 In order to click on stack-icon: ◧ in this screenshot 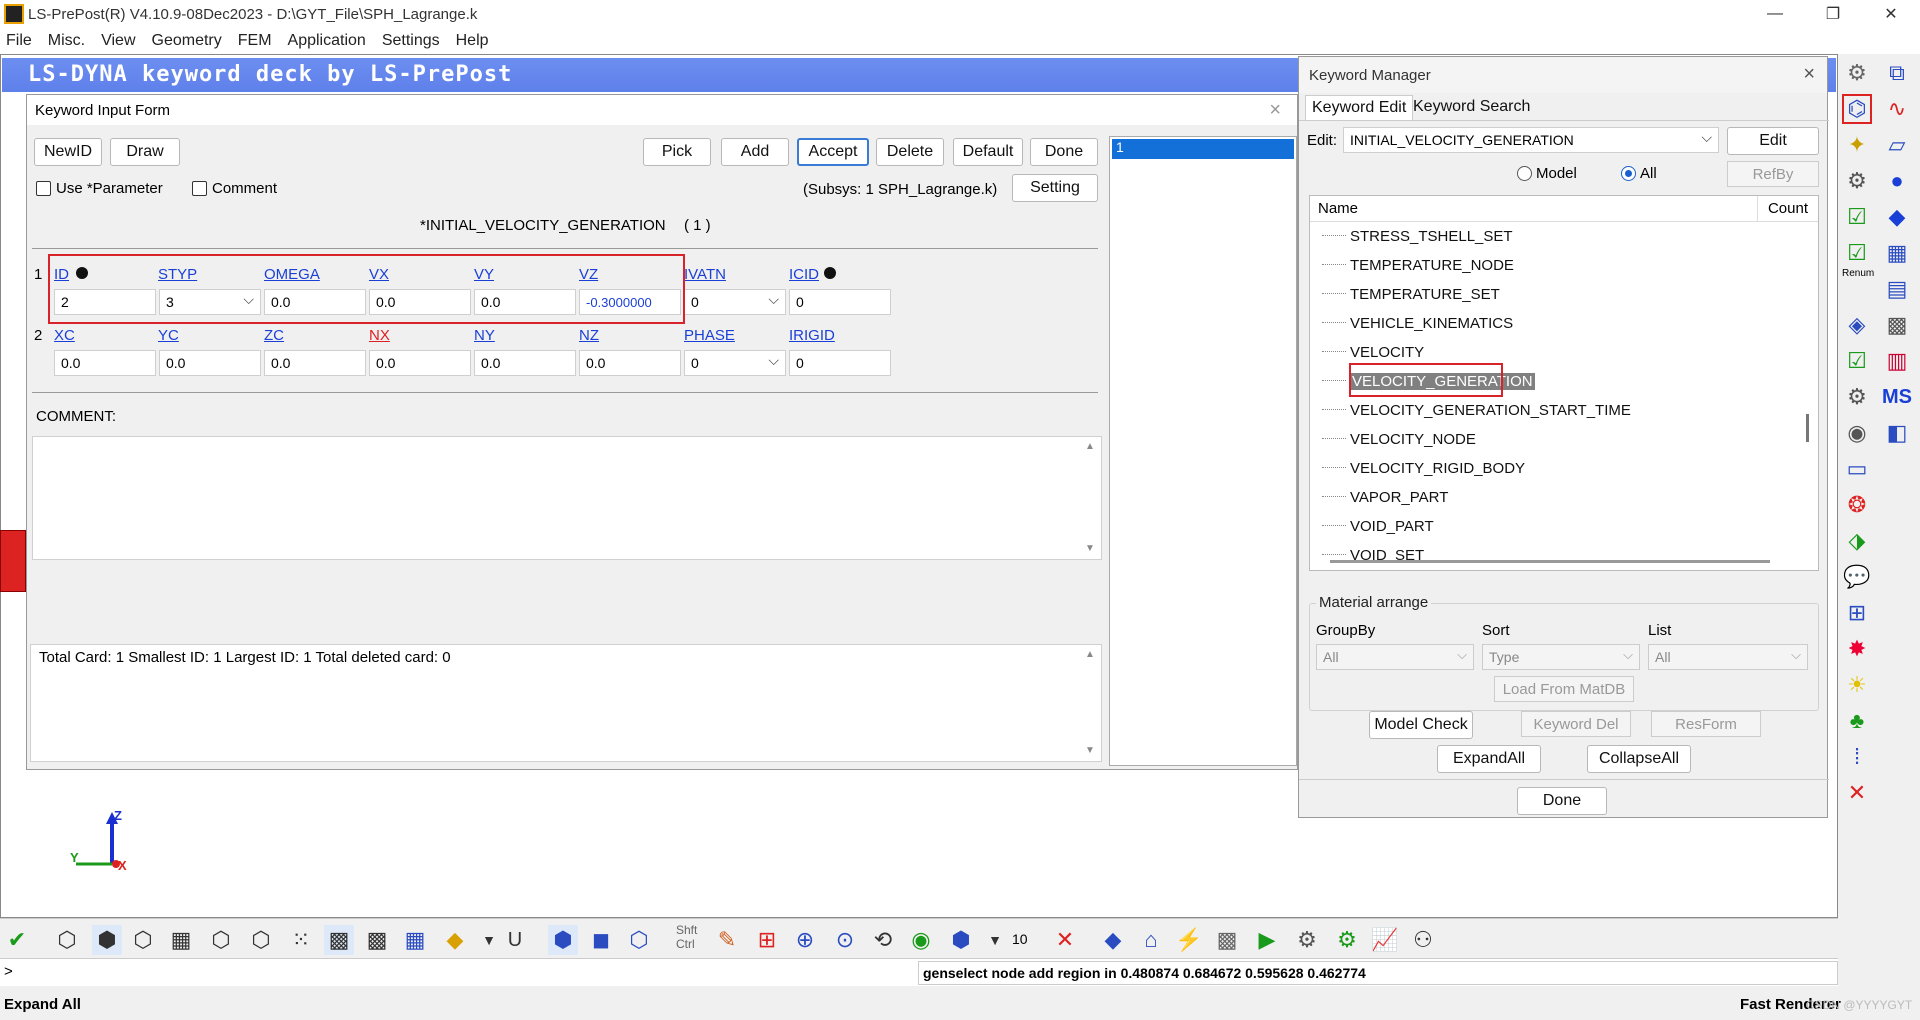, I will do `click(1897, 433)`.